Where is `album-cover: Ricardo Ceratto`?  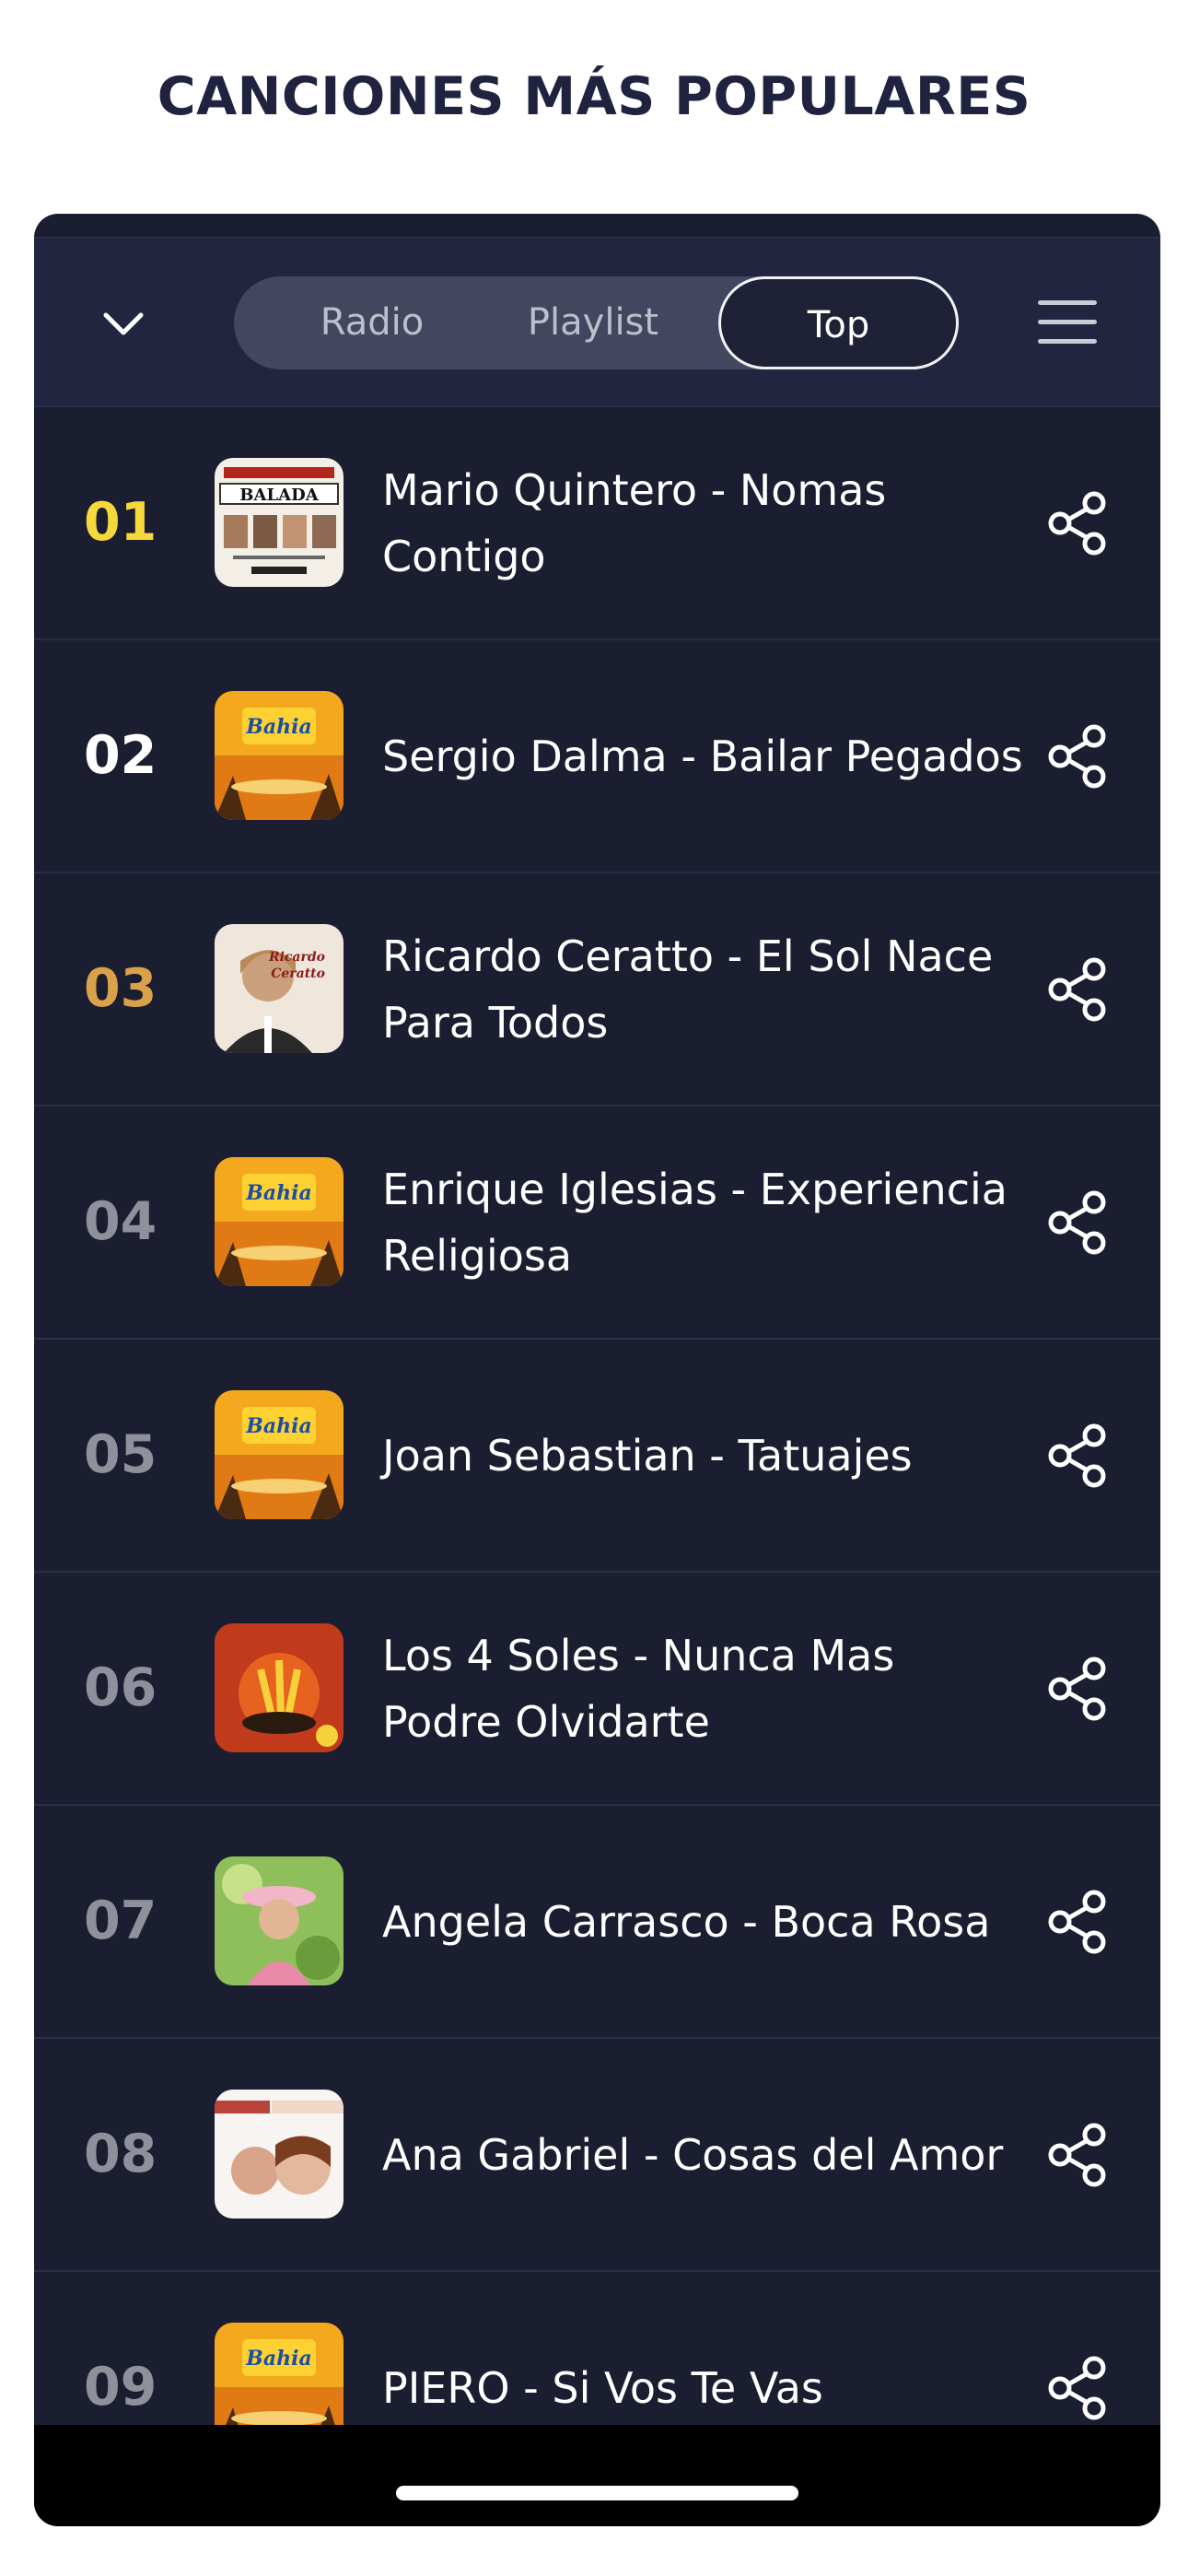 album-cover: Ricardo Ceratto is located at coordinates (279, 989).